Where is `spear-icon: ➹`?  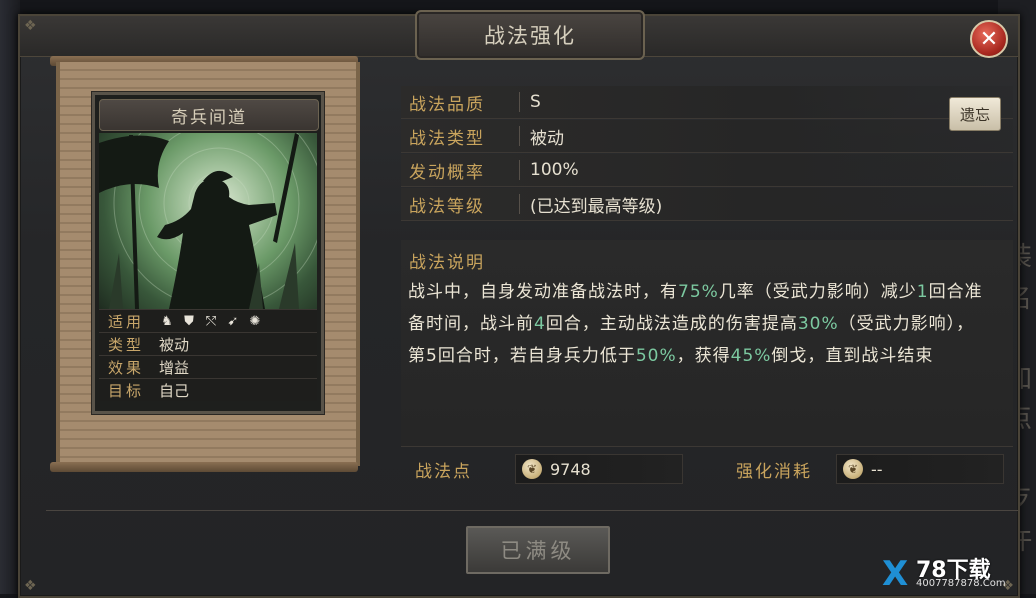 spear-icon: ➹ is located at coordinates (233, 321).